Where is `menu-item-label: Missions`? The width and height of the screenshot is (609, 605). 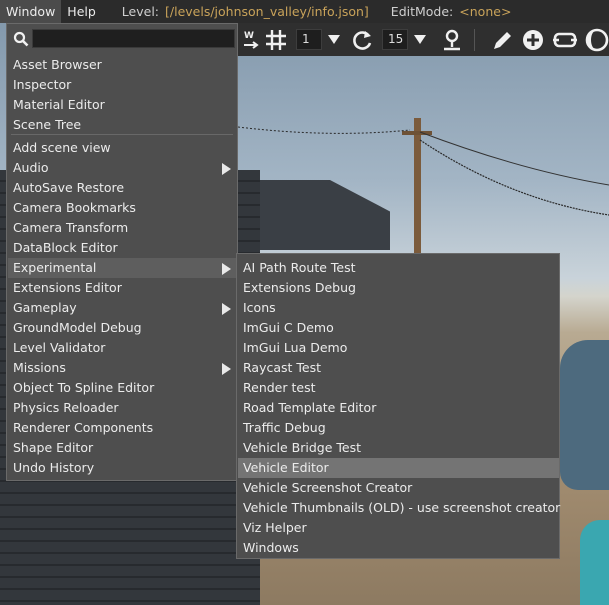 menu-item-label: Missions is located at coordinates (39, 367).